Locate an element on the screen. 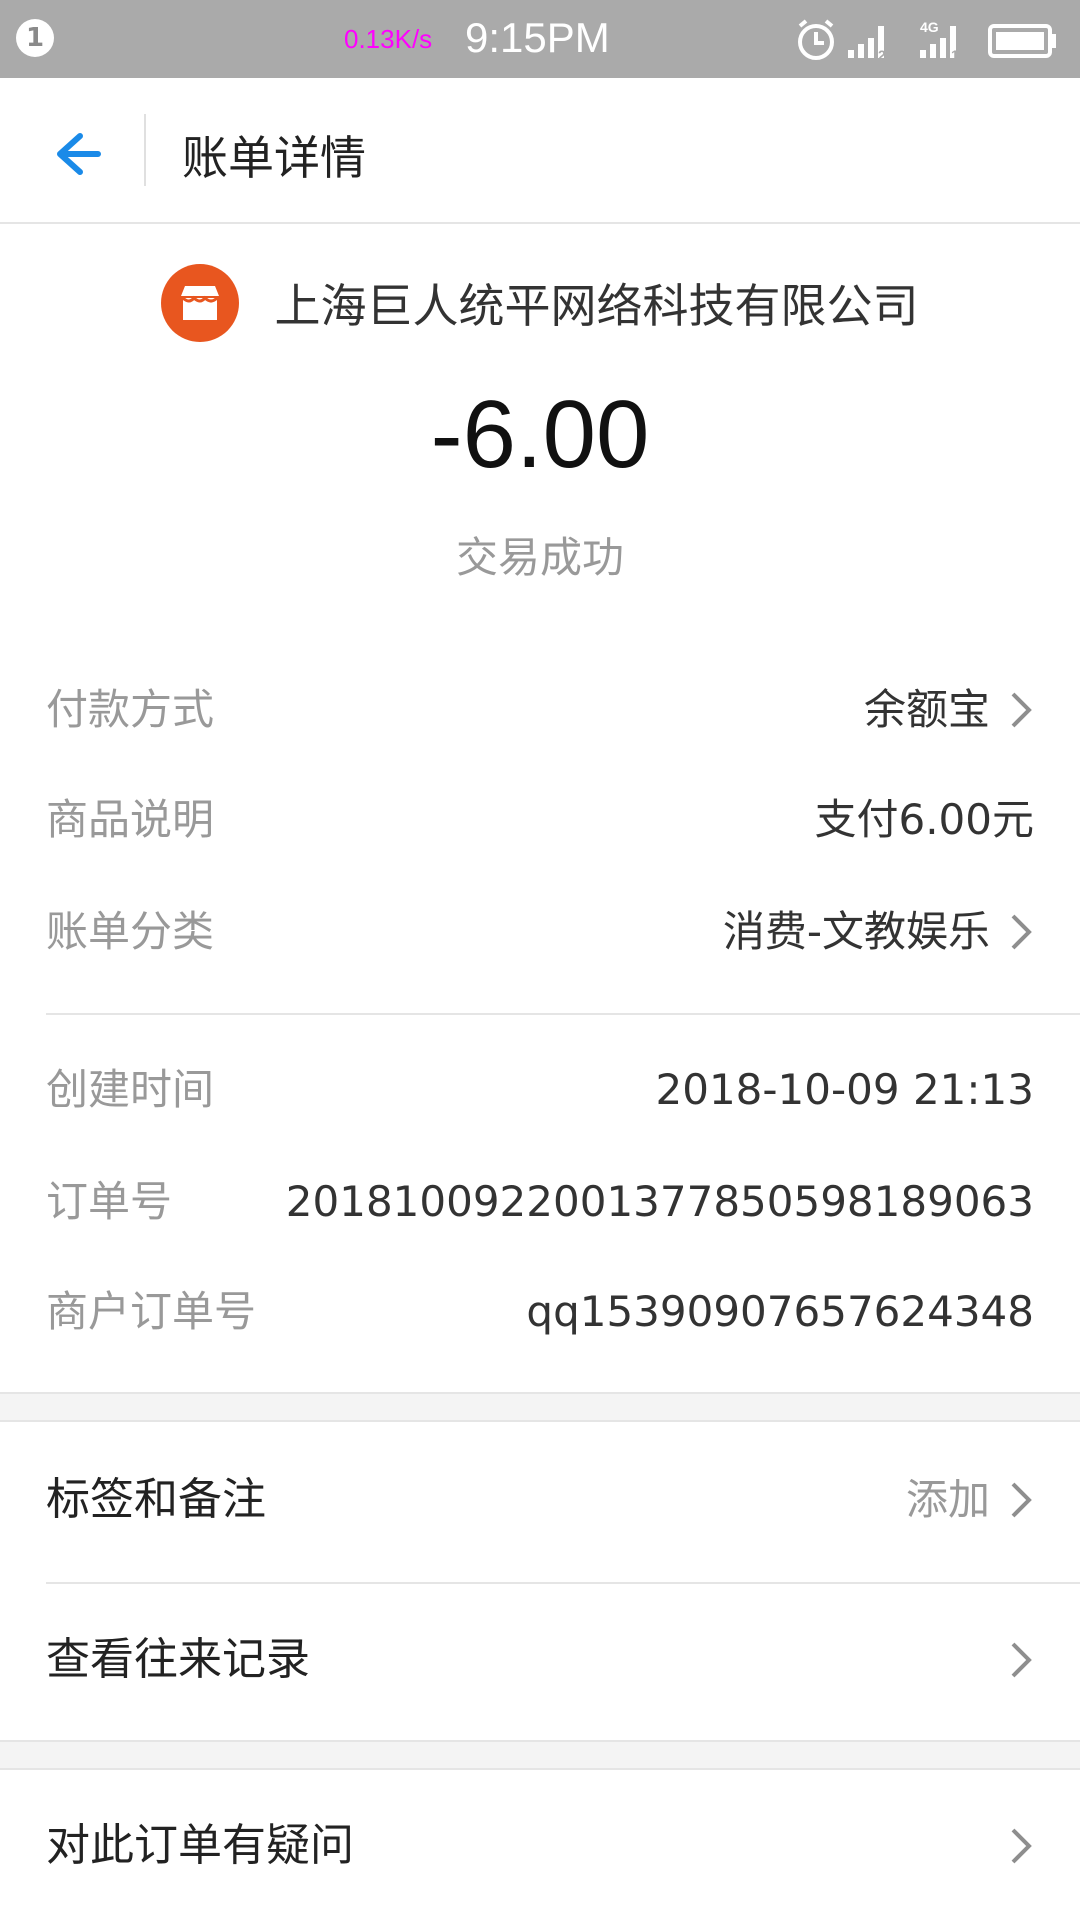 This screenshot has height=1920, width=1080. status-bar: 1 0.13K/s 9:15PM 2 4G 1 is located at coordinates (540, 39).